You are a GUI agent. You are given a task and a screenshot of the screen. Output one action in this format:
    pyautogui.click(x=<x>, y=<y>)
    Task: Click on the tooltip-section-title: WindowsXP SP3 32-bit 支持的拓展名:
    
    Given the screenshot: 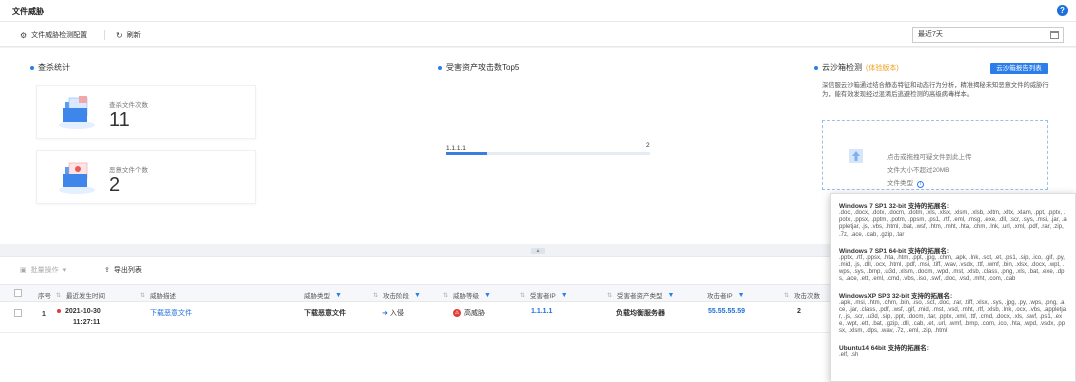 What is the action you would take?
    pyautogui.click(x=896, y=296)
    